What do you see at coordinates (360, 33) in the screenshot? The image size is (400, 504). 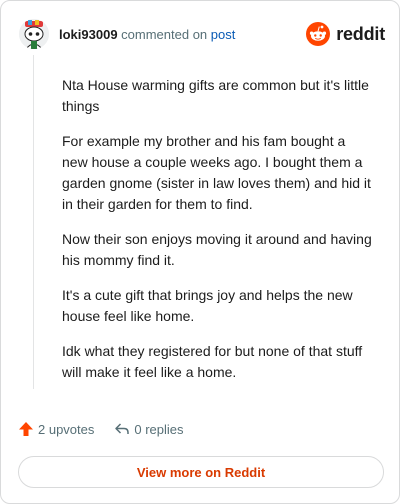 I see `brand-wordmark: reddit` at bounding box center [360, 33].